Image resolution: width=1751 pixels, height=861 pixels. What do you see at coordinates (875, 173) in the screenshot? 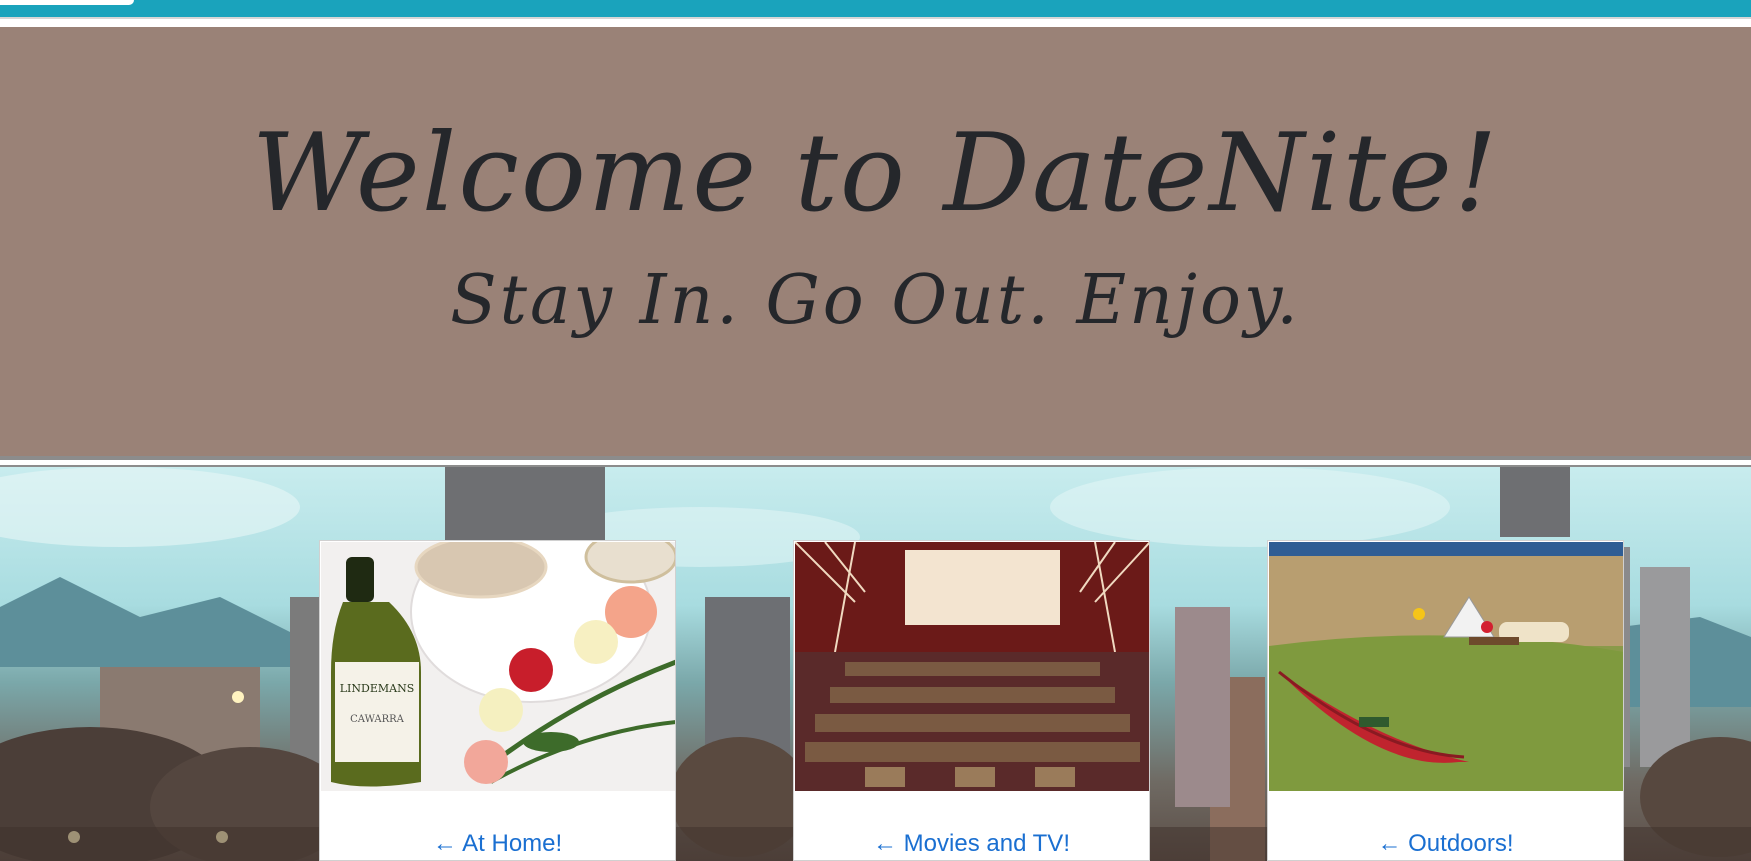
I see `page-title: Welcome to DateNite!` at bounding box center [875, 173].